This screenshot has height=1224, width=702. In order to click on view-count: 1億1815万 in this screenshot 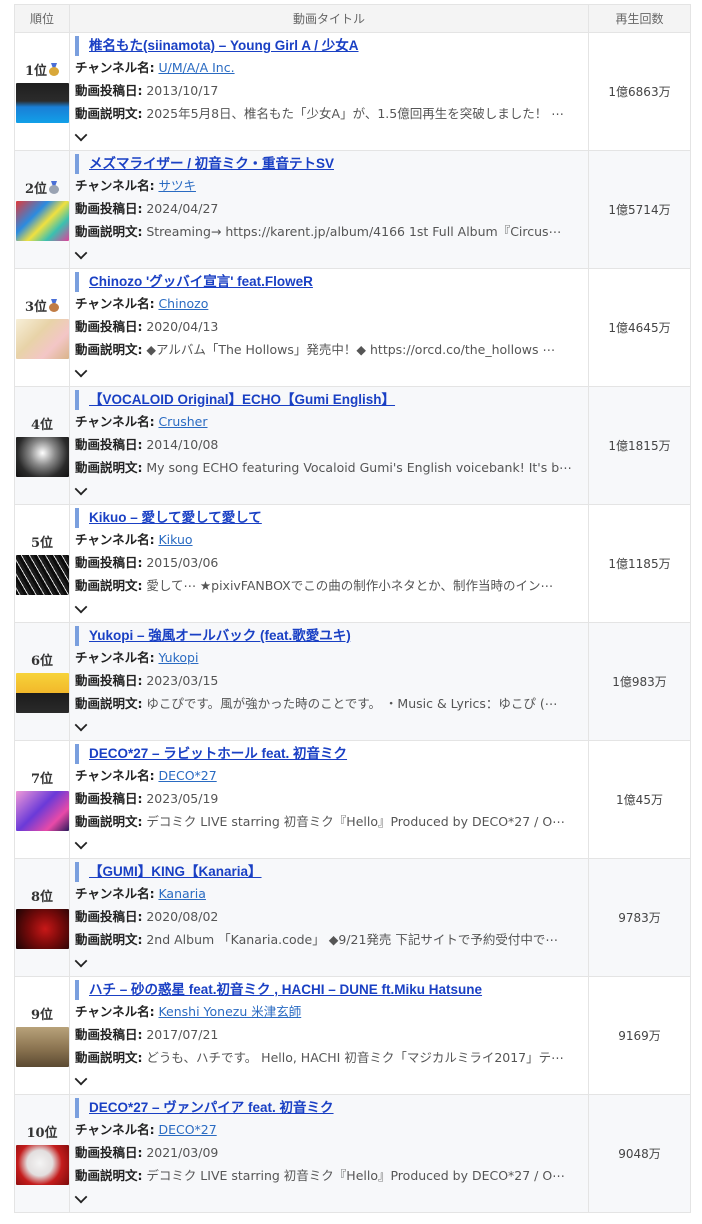, I will do `click(639, 445)`.